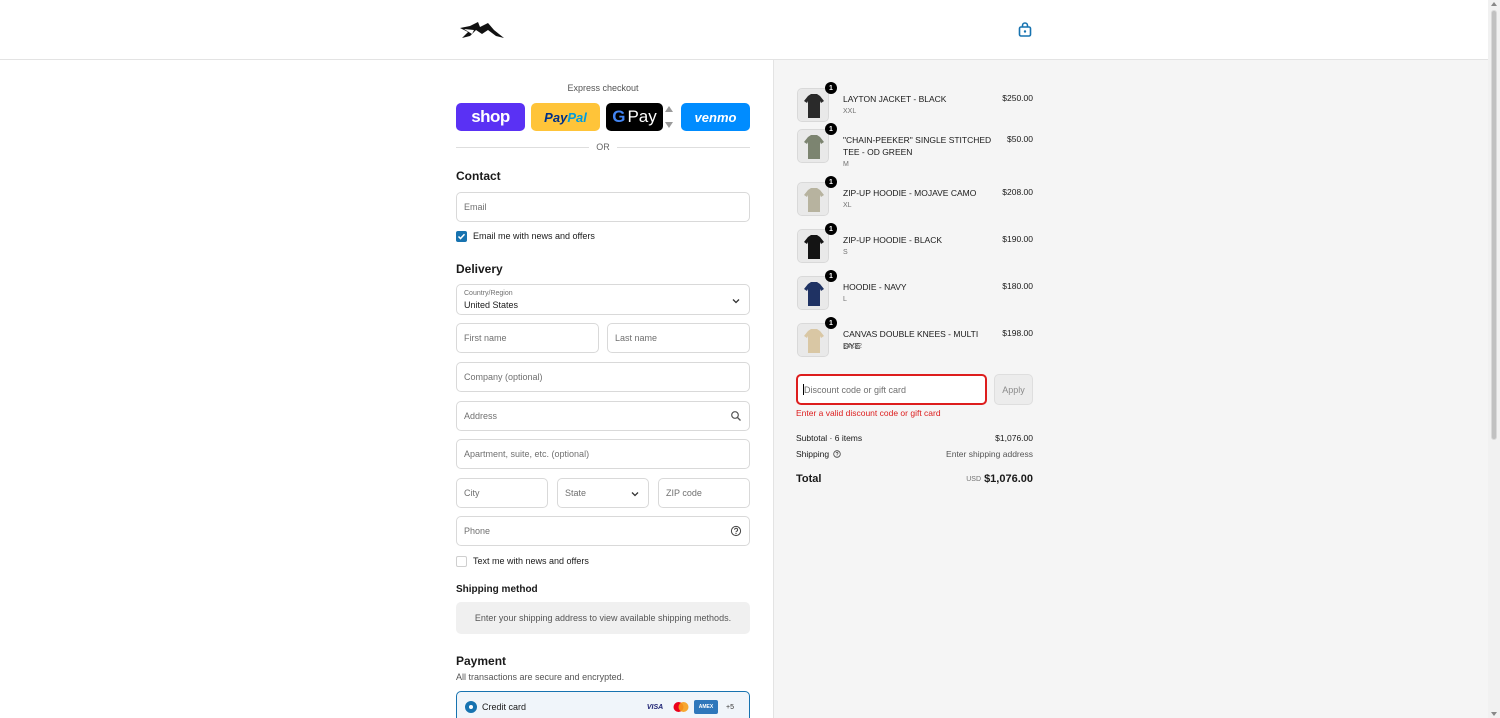 Image resolution: width=1500 pixels, height=718 pixels. What do you see at coordinates (1494, 4) in the screenshot?
I see `scroll-up-arrow-icon` at bounding box center [1494, 4].